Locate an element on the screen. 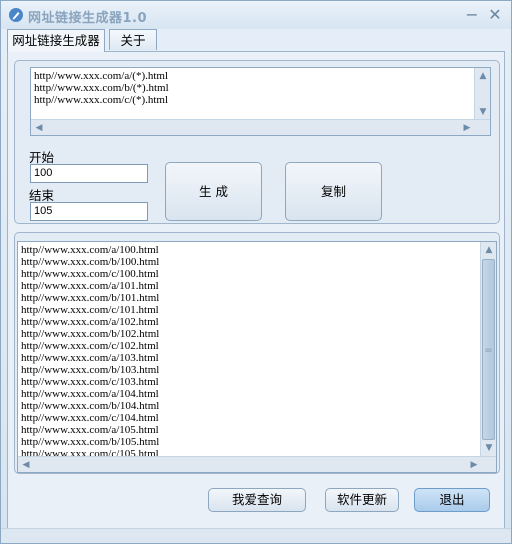 Image resolution: width=512 pixels, height=544 pixels. text-line: http//www.xxx.com/c/(*).html is located at coordinates (101, 100).